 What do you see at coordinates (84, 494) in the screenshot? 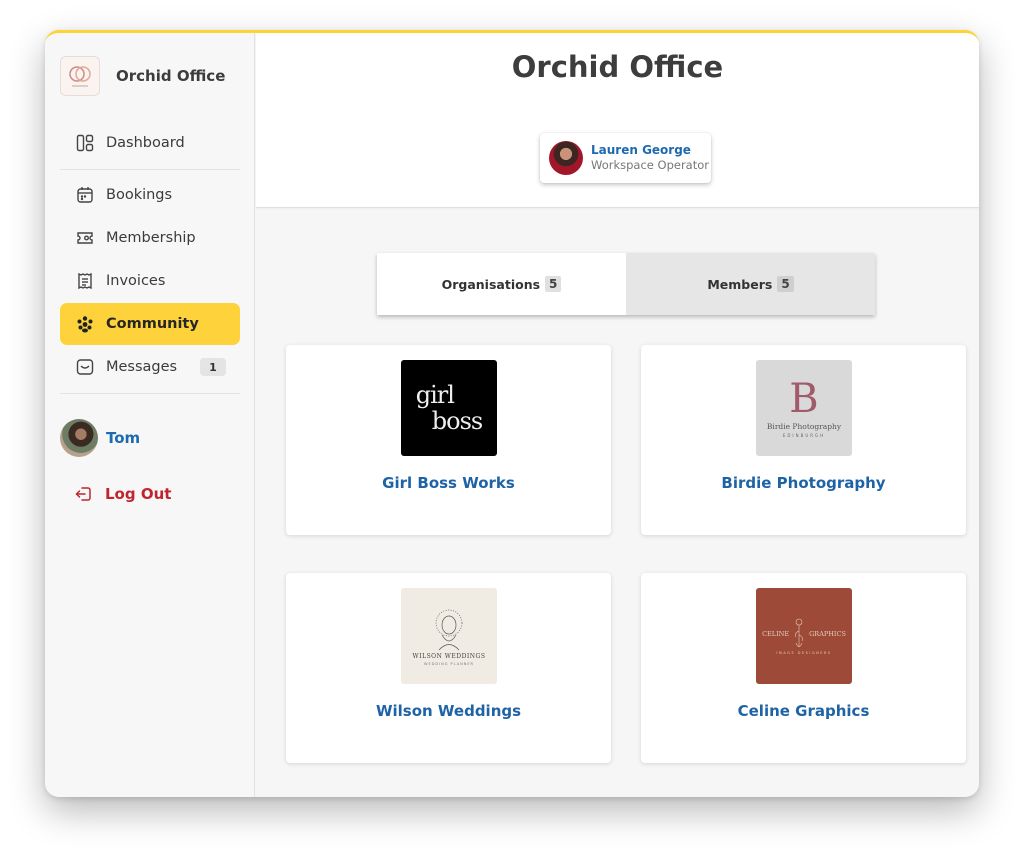
I see `logout-icon` at bounding box center [84, 494].